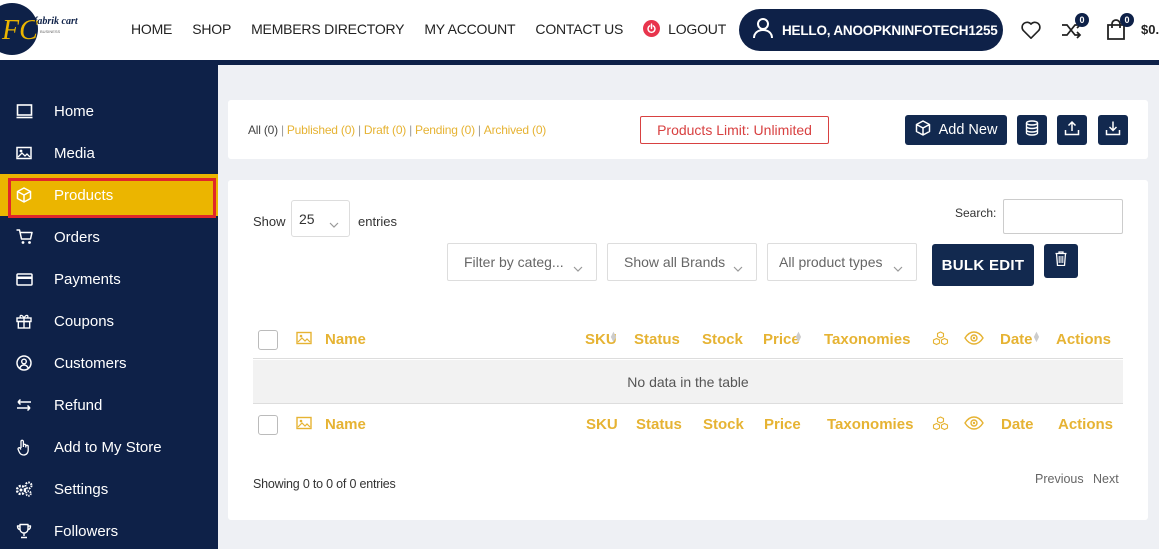 The image size is (1159, 549). Describe the element at coordinates (109, 321) in the screenshot. I see `sidebar-item-coupons: Coupons` at that location.